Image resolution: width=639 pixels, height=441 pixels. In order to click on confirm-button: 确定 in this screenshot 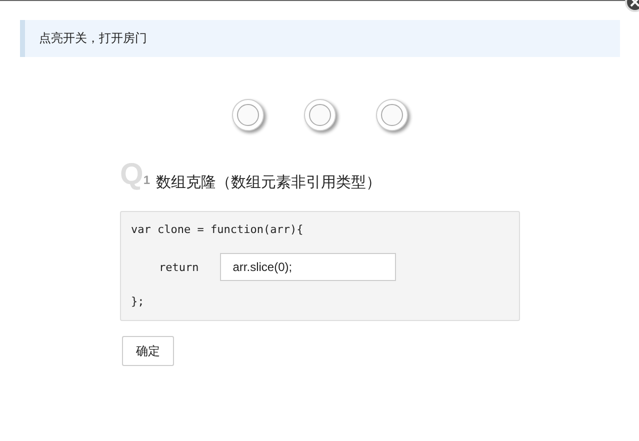, I will do `click(148, 351)`.